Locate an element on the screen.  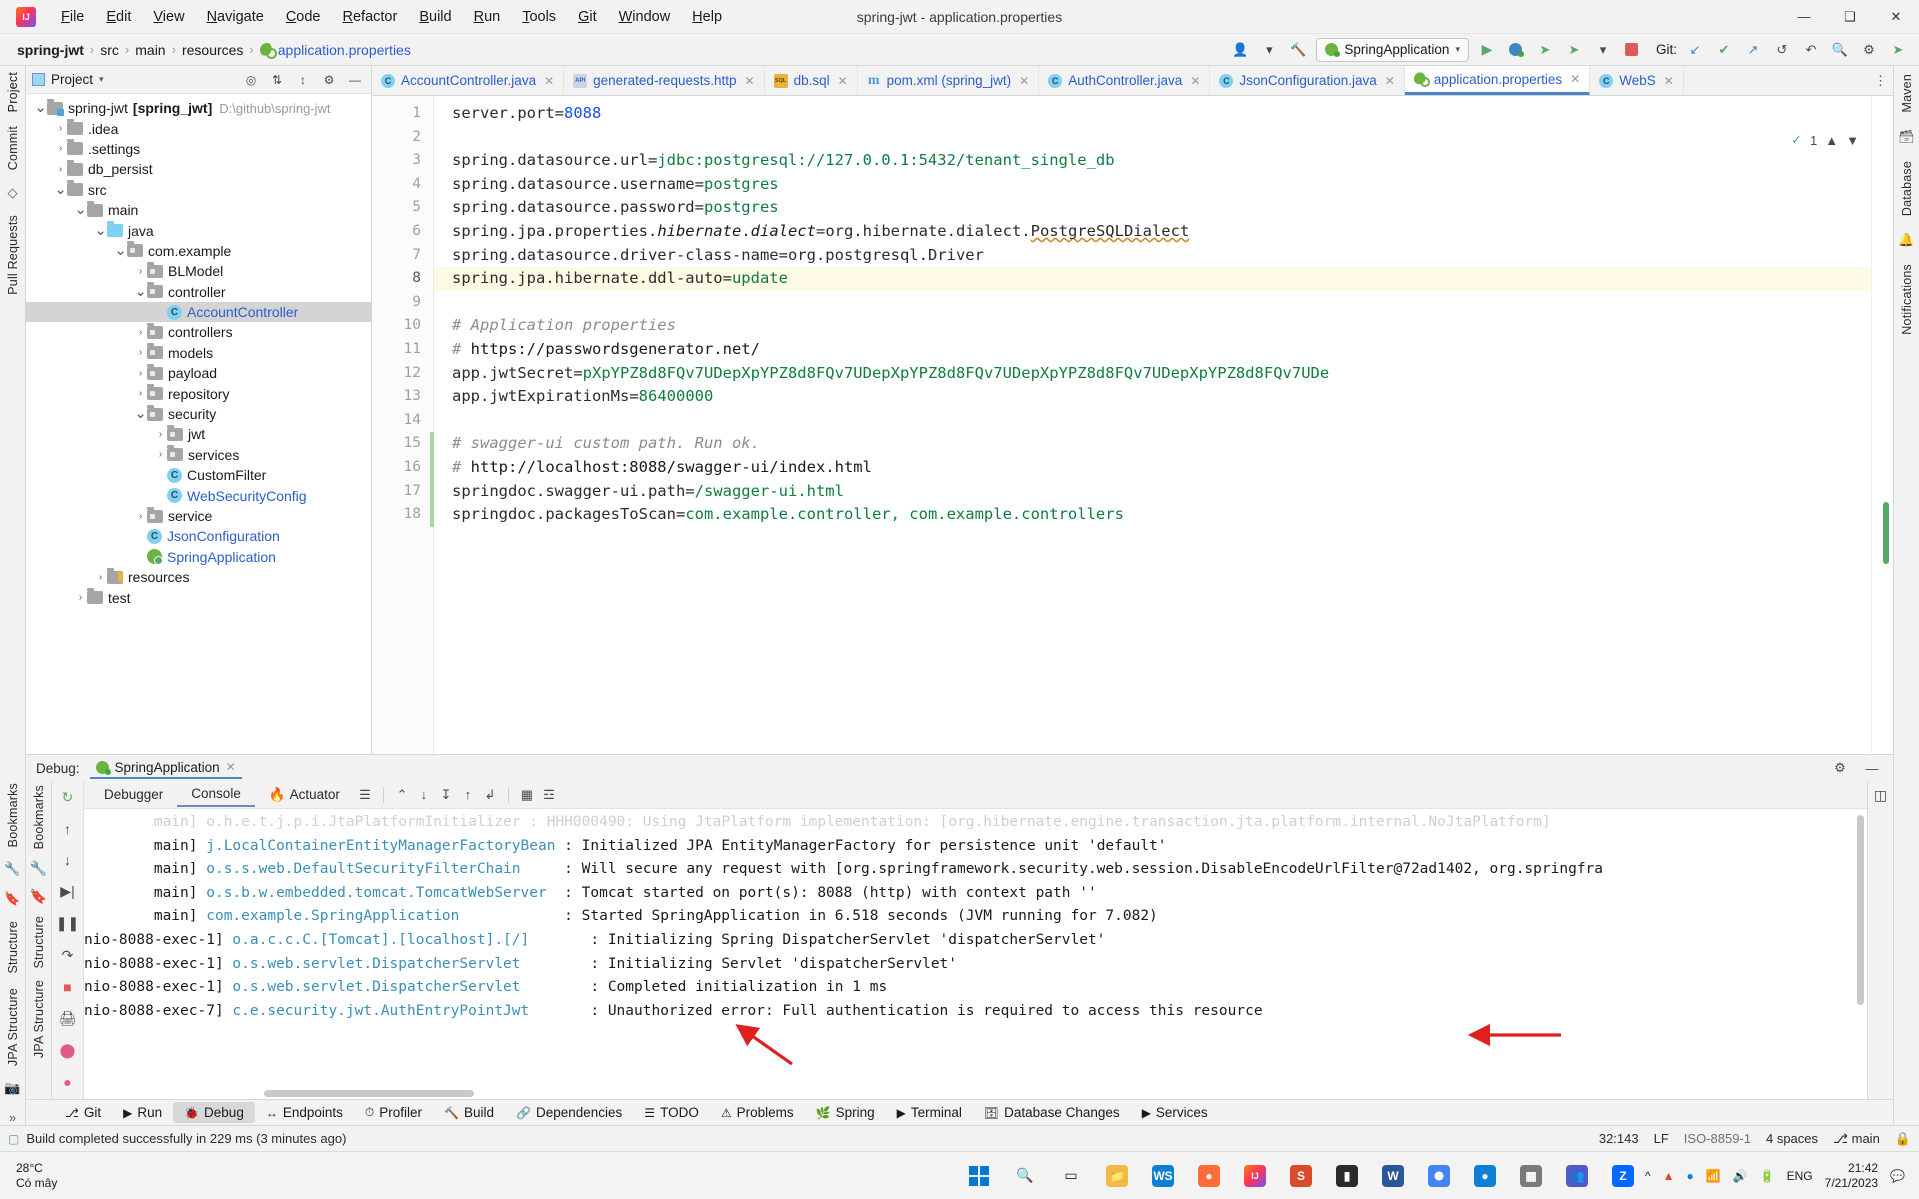
code-line: # swagger-ui custom path. Run ok. is located at coordinates (1161, 444).